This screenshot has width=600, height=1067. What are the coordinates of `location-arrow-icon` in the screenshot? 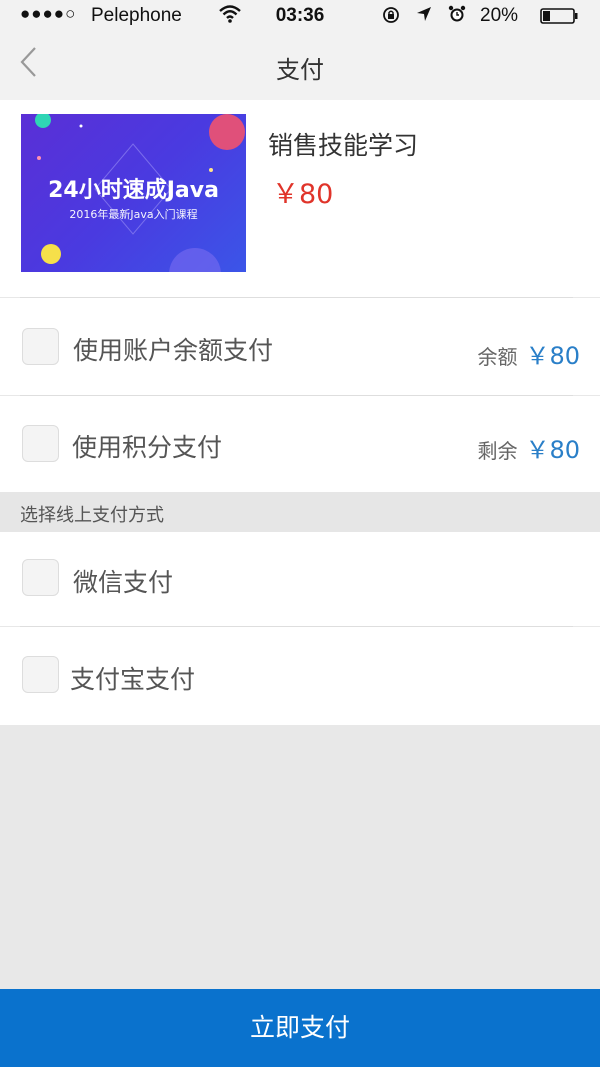 It's located at (424, 14).